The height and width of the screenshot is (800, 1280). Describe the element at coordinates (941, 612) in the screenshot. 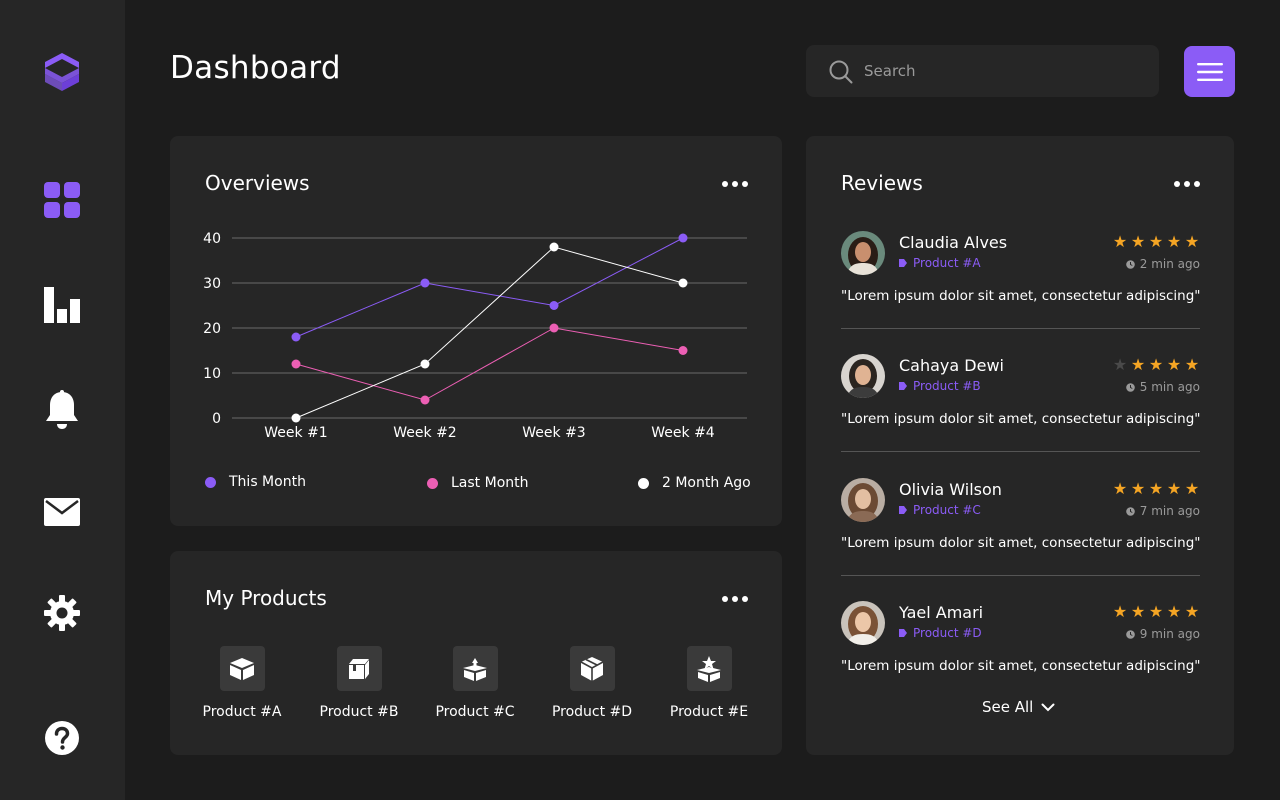

I see `reviewer-name: Yael Amari` at that location.